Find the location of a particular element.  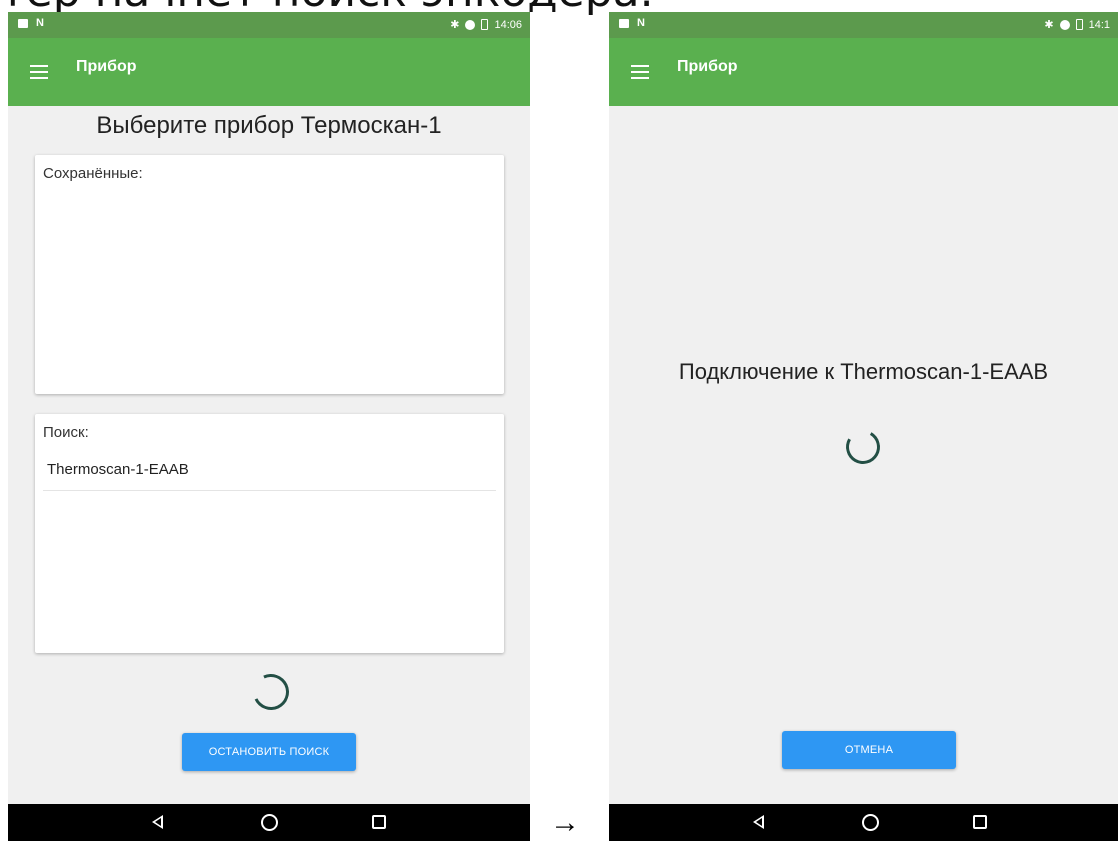

stop-search-button: ОСТАНОВИТЬ ПОИСК is located at coordinates (269, 752).